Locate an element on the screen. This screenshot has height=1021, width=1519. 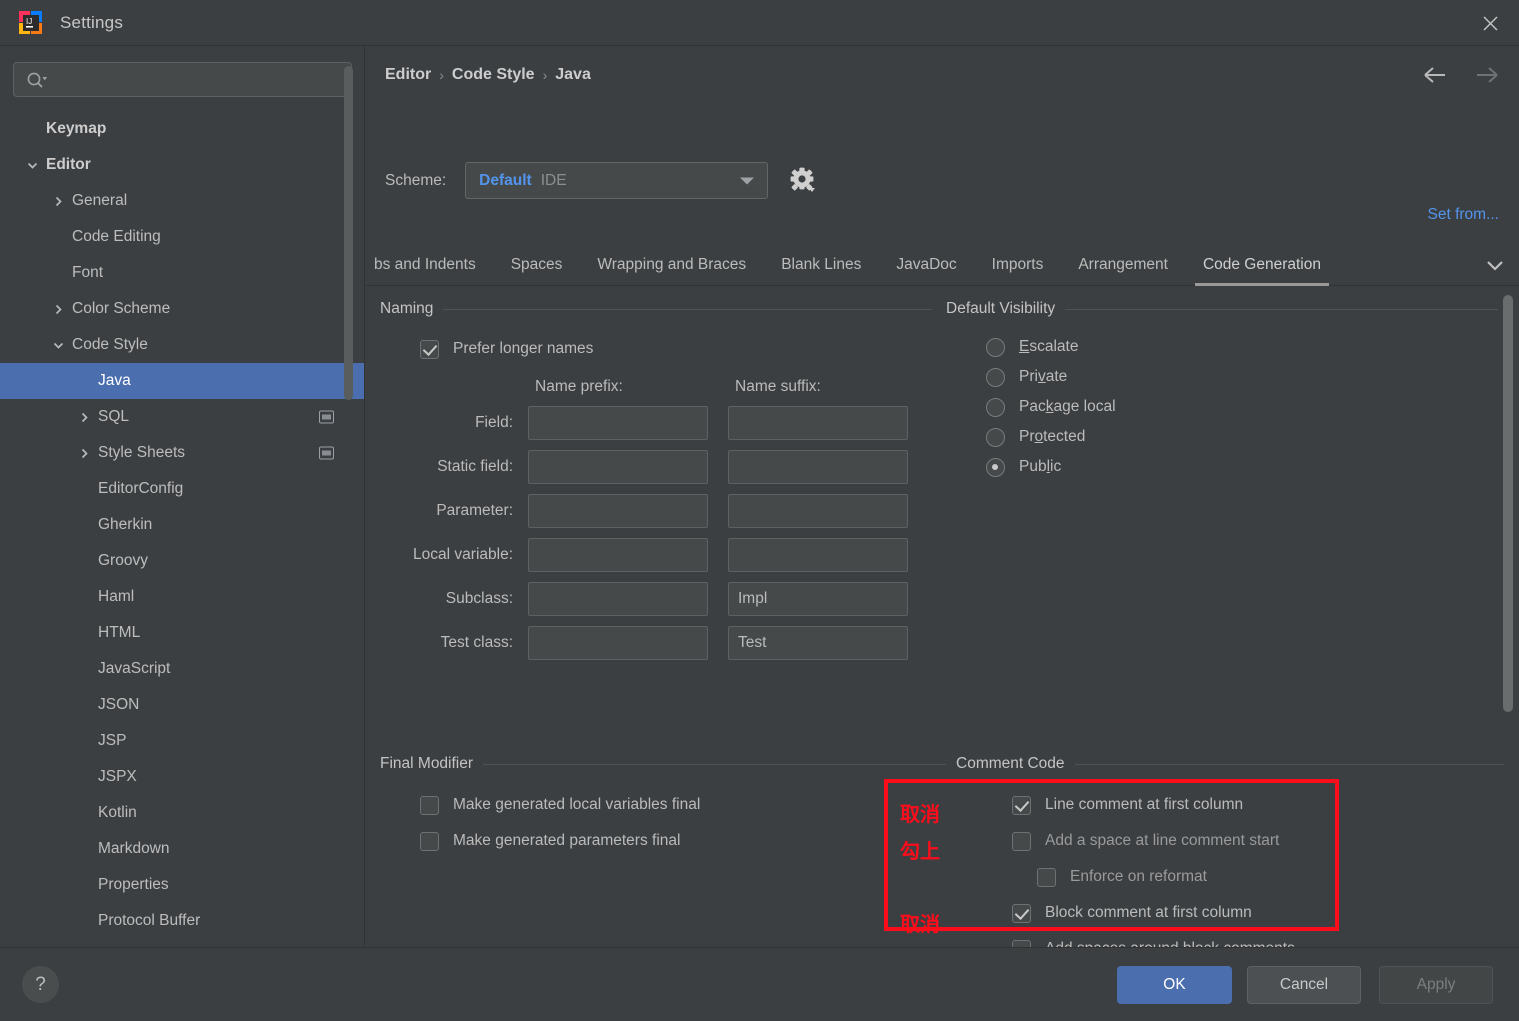
sidebar-item-label: Groovy is located at coordinates (123, 560).